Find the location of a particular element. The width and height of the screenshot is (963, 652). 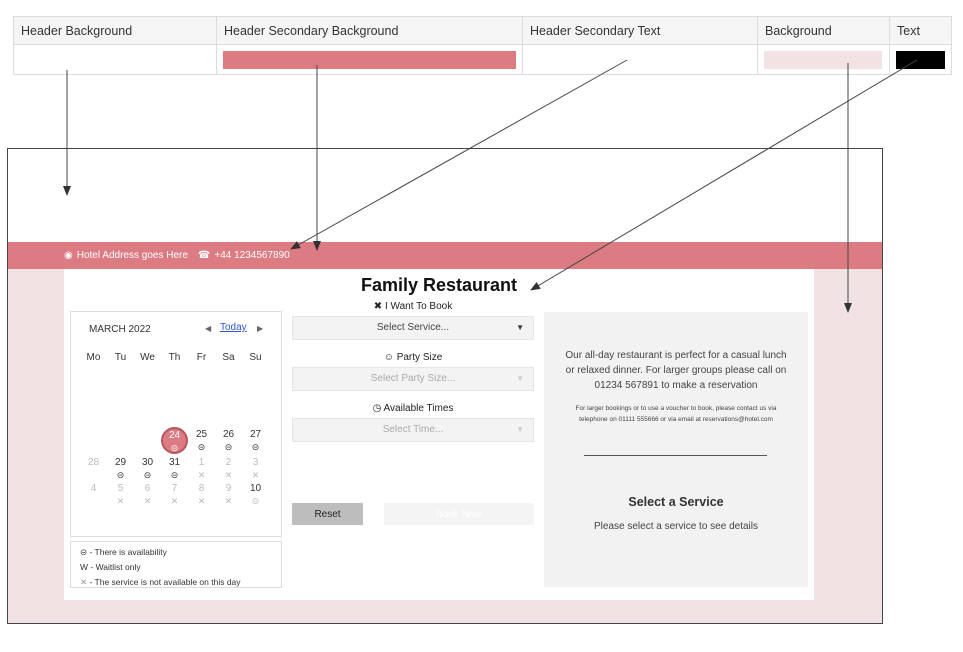

background-swatch-cell is located at coordinates (823, 59).